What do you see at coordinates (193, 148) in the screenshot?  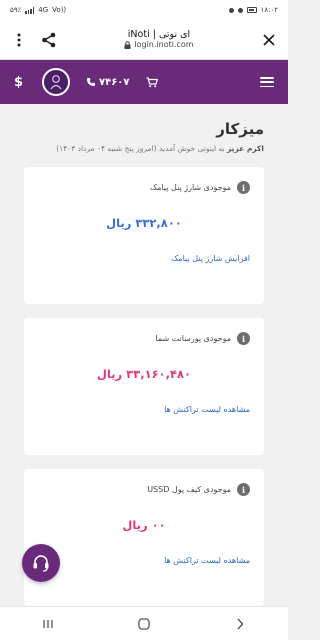 I see `welcome-text: به اینوتی خوش آمدید` at bounding box center [193, 148].